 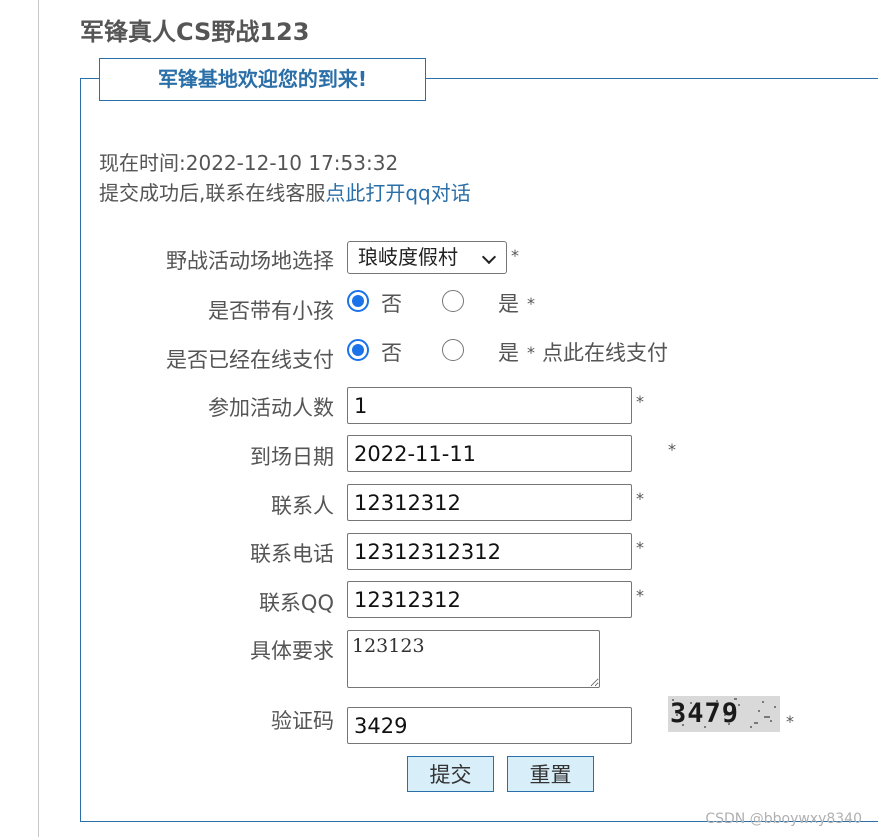 I want to click on kids-yes-text: 是, so click(x=508, y=304).